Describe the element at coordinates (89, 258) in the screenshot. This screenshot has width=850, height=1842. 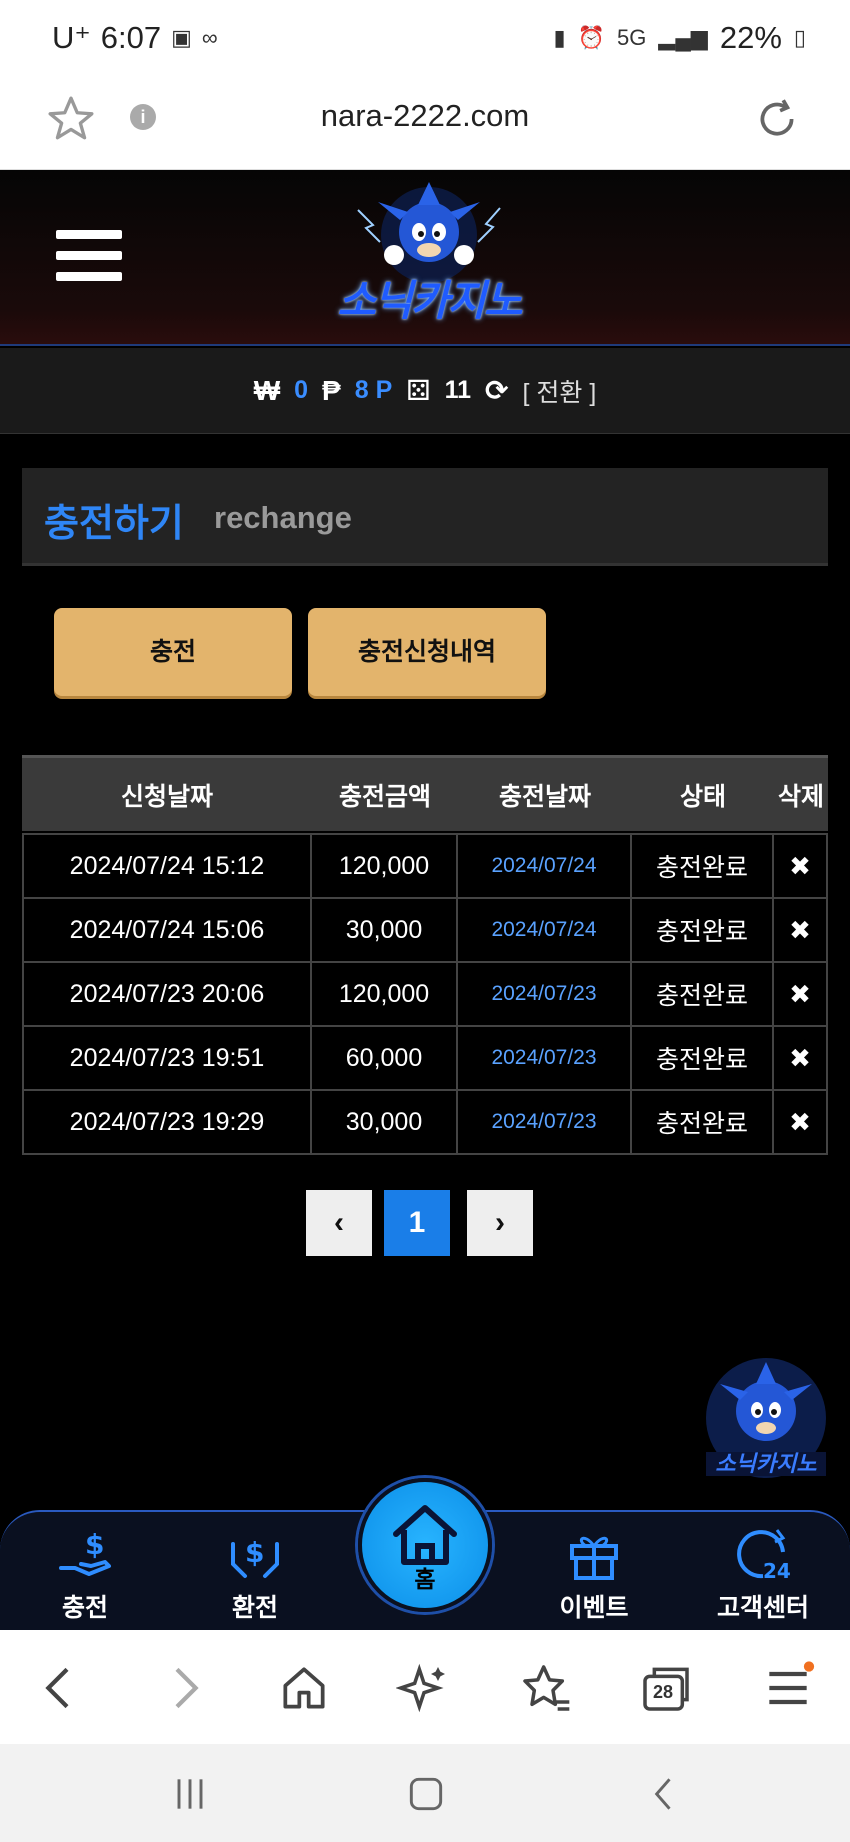
I see `menu-icon` at that location.